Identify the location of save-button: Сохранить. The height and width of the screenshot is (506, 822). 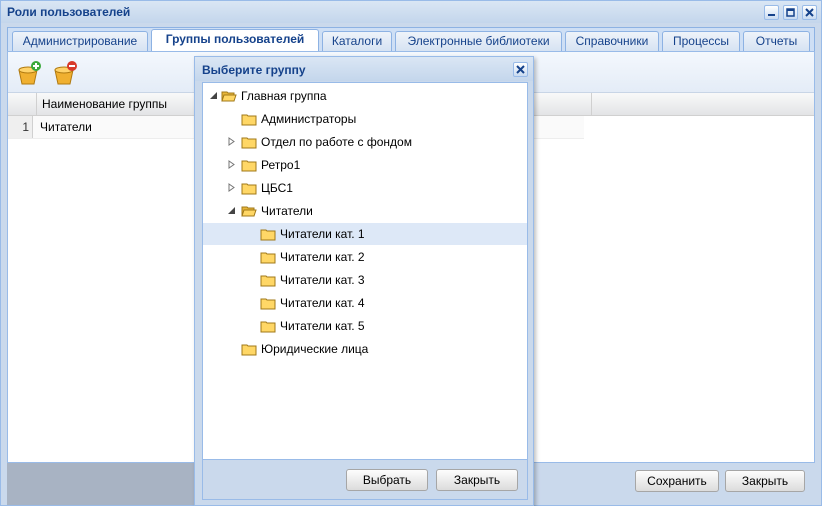
(677, 481).